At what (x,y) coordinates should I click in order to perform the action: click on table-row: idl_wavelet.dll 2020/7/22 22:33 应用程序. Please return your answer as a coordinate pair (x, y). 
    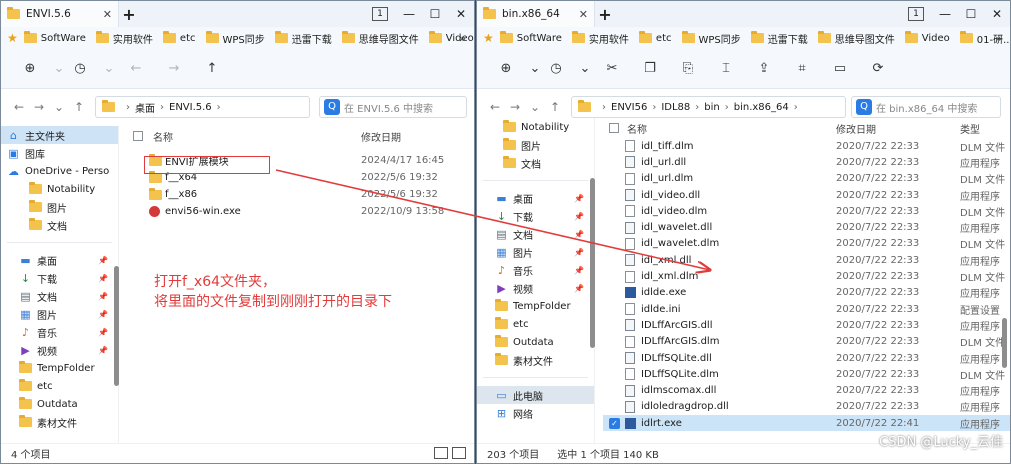
    Looking at the image, I should click on (806, 227).